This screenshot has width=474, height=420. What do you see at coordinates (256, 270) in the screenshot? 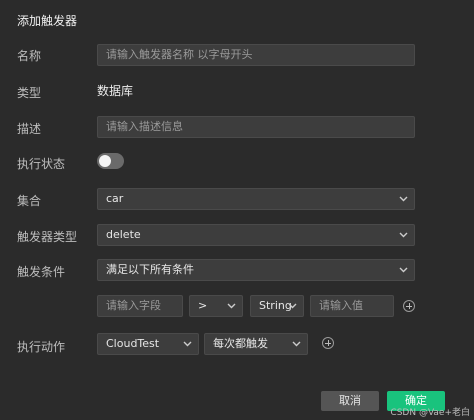
I see `condition-mode-select: 满足以下所有条件` at bounding box center [256, 270].